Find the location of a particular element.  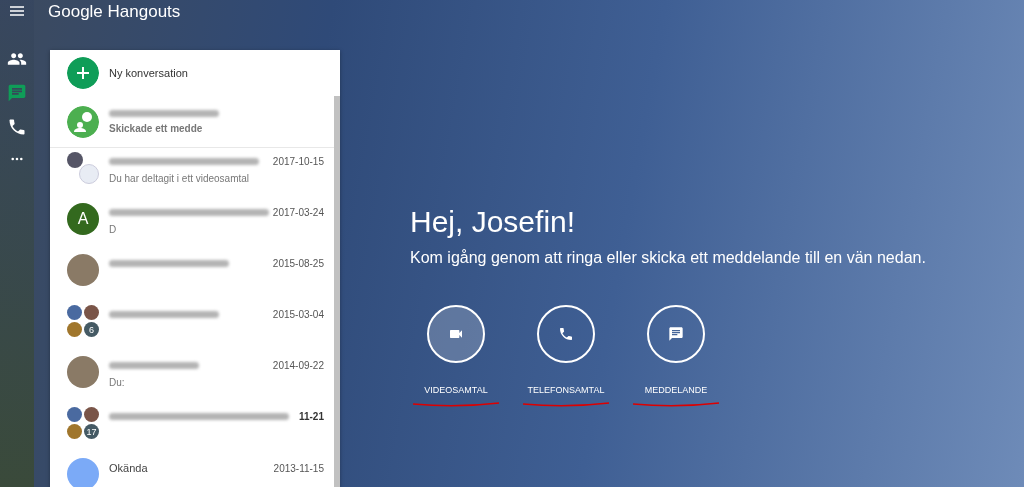

message-snippet: Du: is located at coordinates (117, 382).